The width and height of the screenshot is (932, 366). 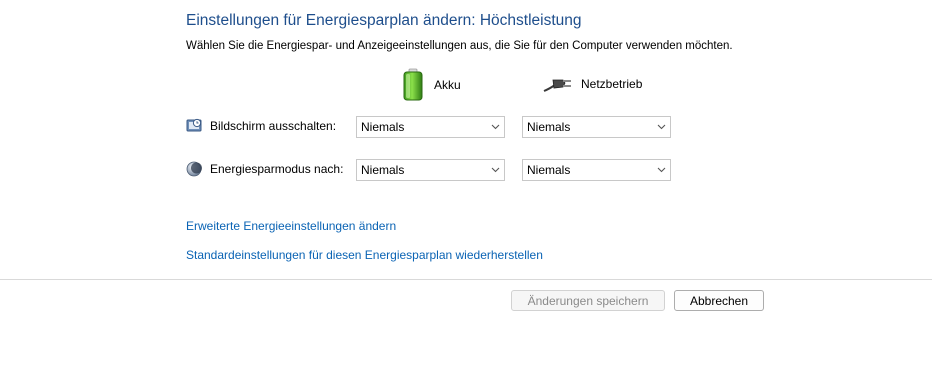 What do you see at coordinates (596, 127) in the screenshot?
I see `display-off-plugged-select: Niemals` at bounding box center [596, 127].